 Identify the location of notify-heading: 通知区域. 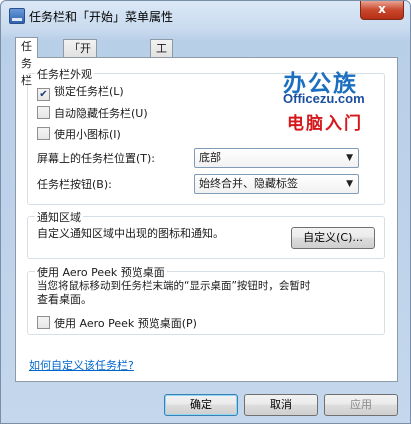
(59, 217).